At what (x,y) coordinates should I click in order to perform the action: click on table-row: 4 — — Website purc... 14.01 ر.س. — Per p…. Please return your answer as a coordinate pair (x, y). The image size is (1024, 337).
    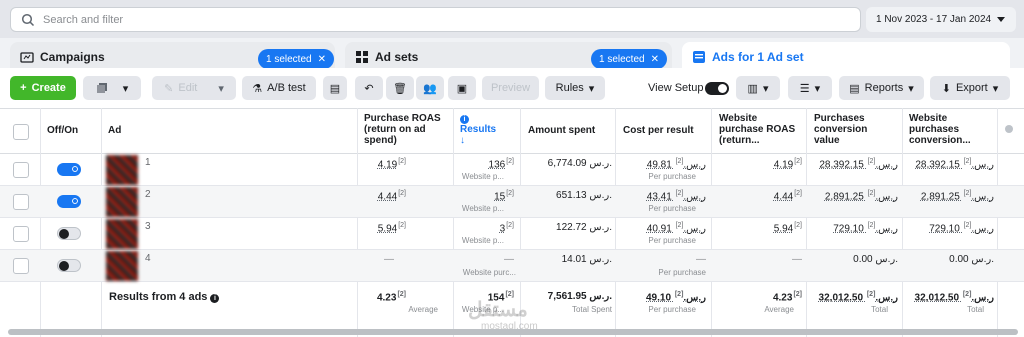
    Looking at the image, I should click on (512, 266).